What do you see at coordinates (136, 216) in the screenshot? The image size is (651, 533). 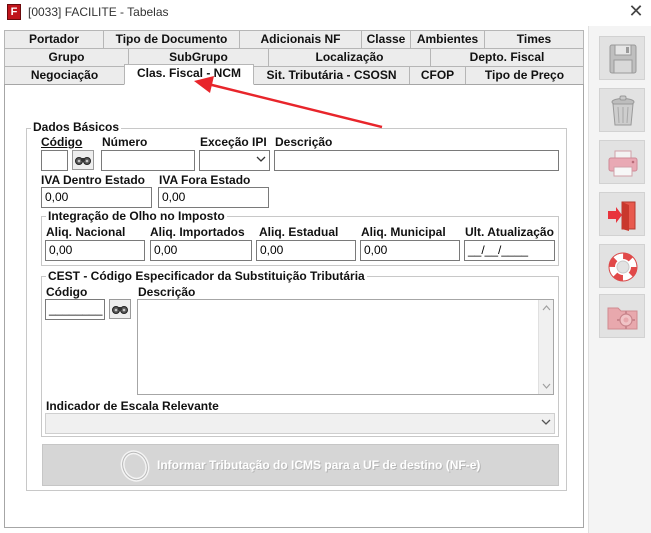 I see `olho-imposto-legend: Integração de Olho no Imposto` at bounding box center [136, 216].